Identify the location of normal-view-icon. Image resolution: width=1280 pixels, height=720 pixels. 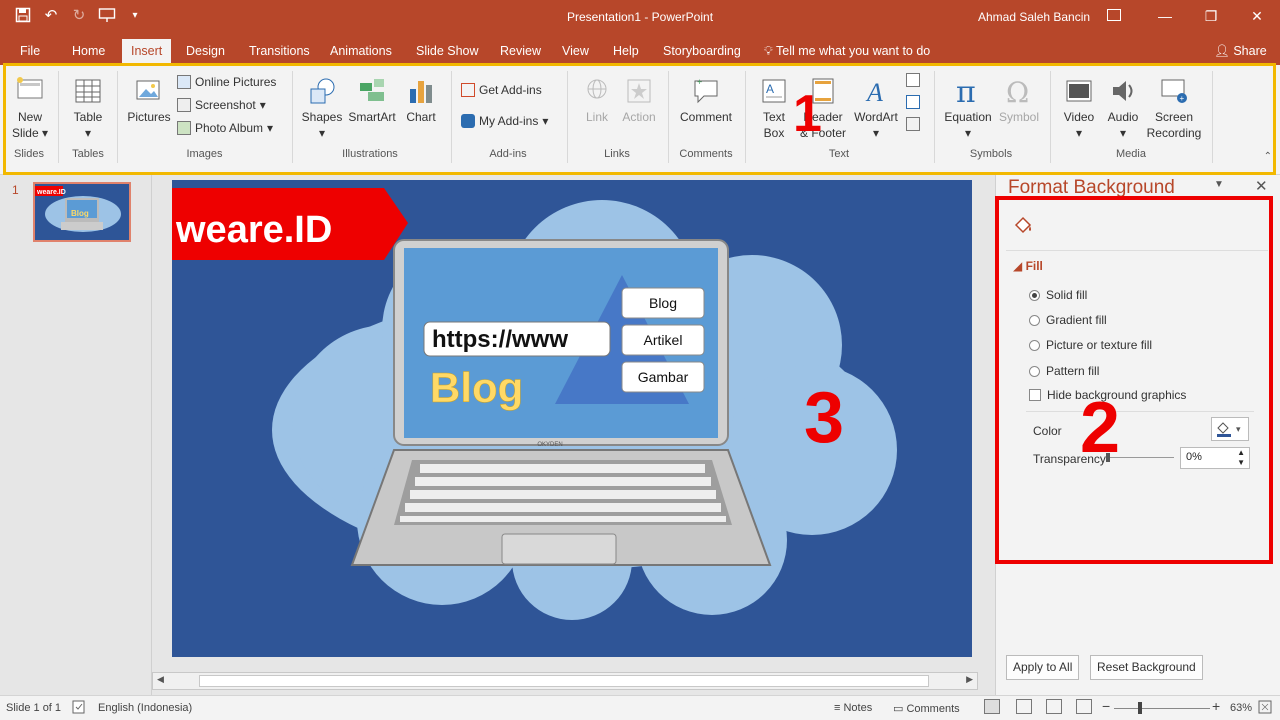
(992, 706).